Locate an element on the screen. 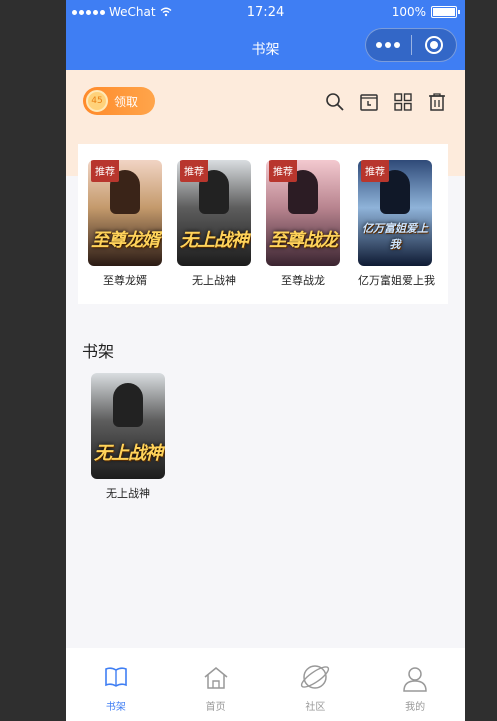 This screenshot has width=497, height=721. recommend-book: 亿万富姐爱上我 推荐 亿万富姐爱上我 is located at coordinates (396, 224).